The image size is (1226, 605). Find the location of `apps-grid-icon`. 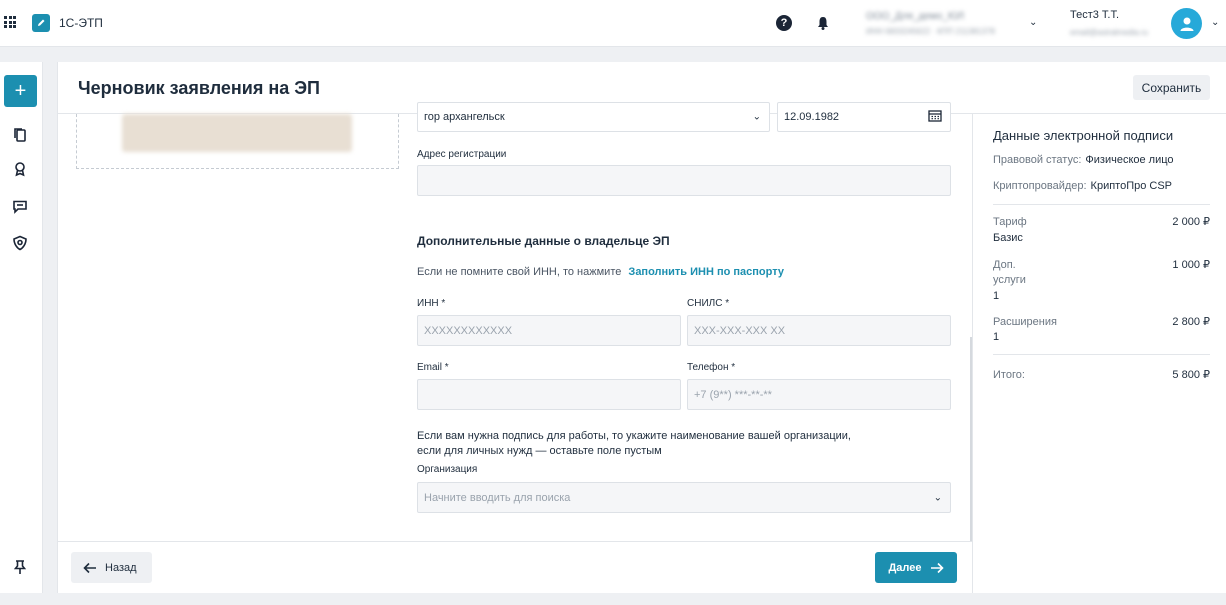

apps-grid-icon is located at coordinates (10, 22).